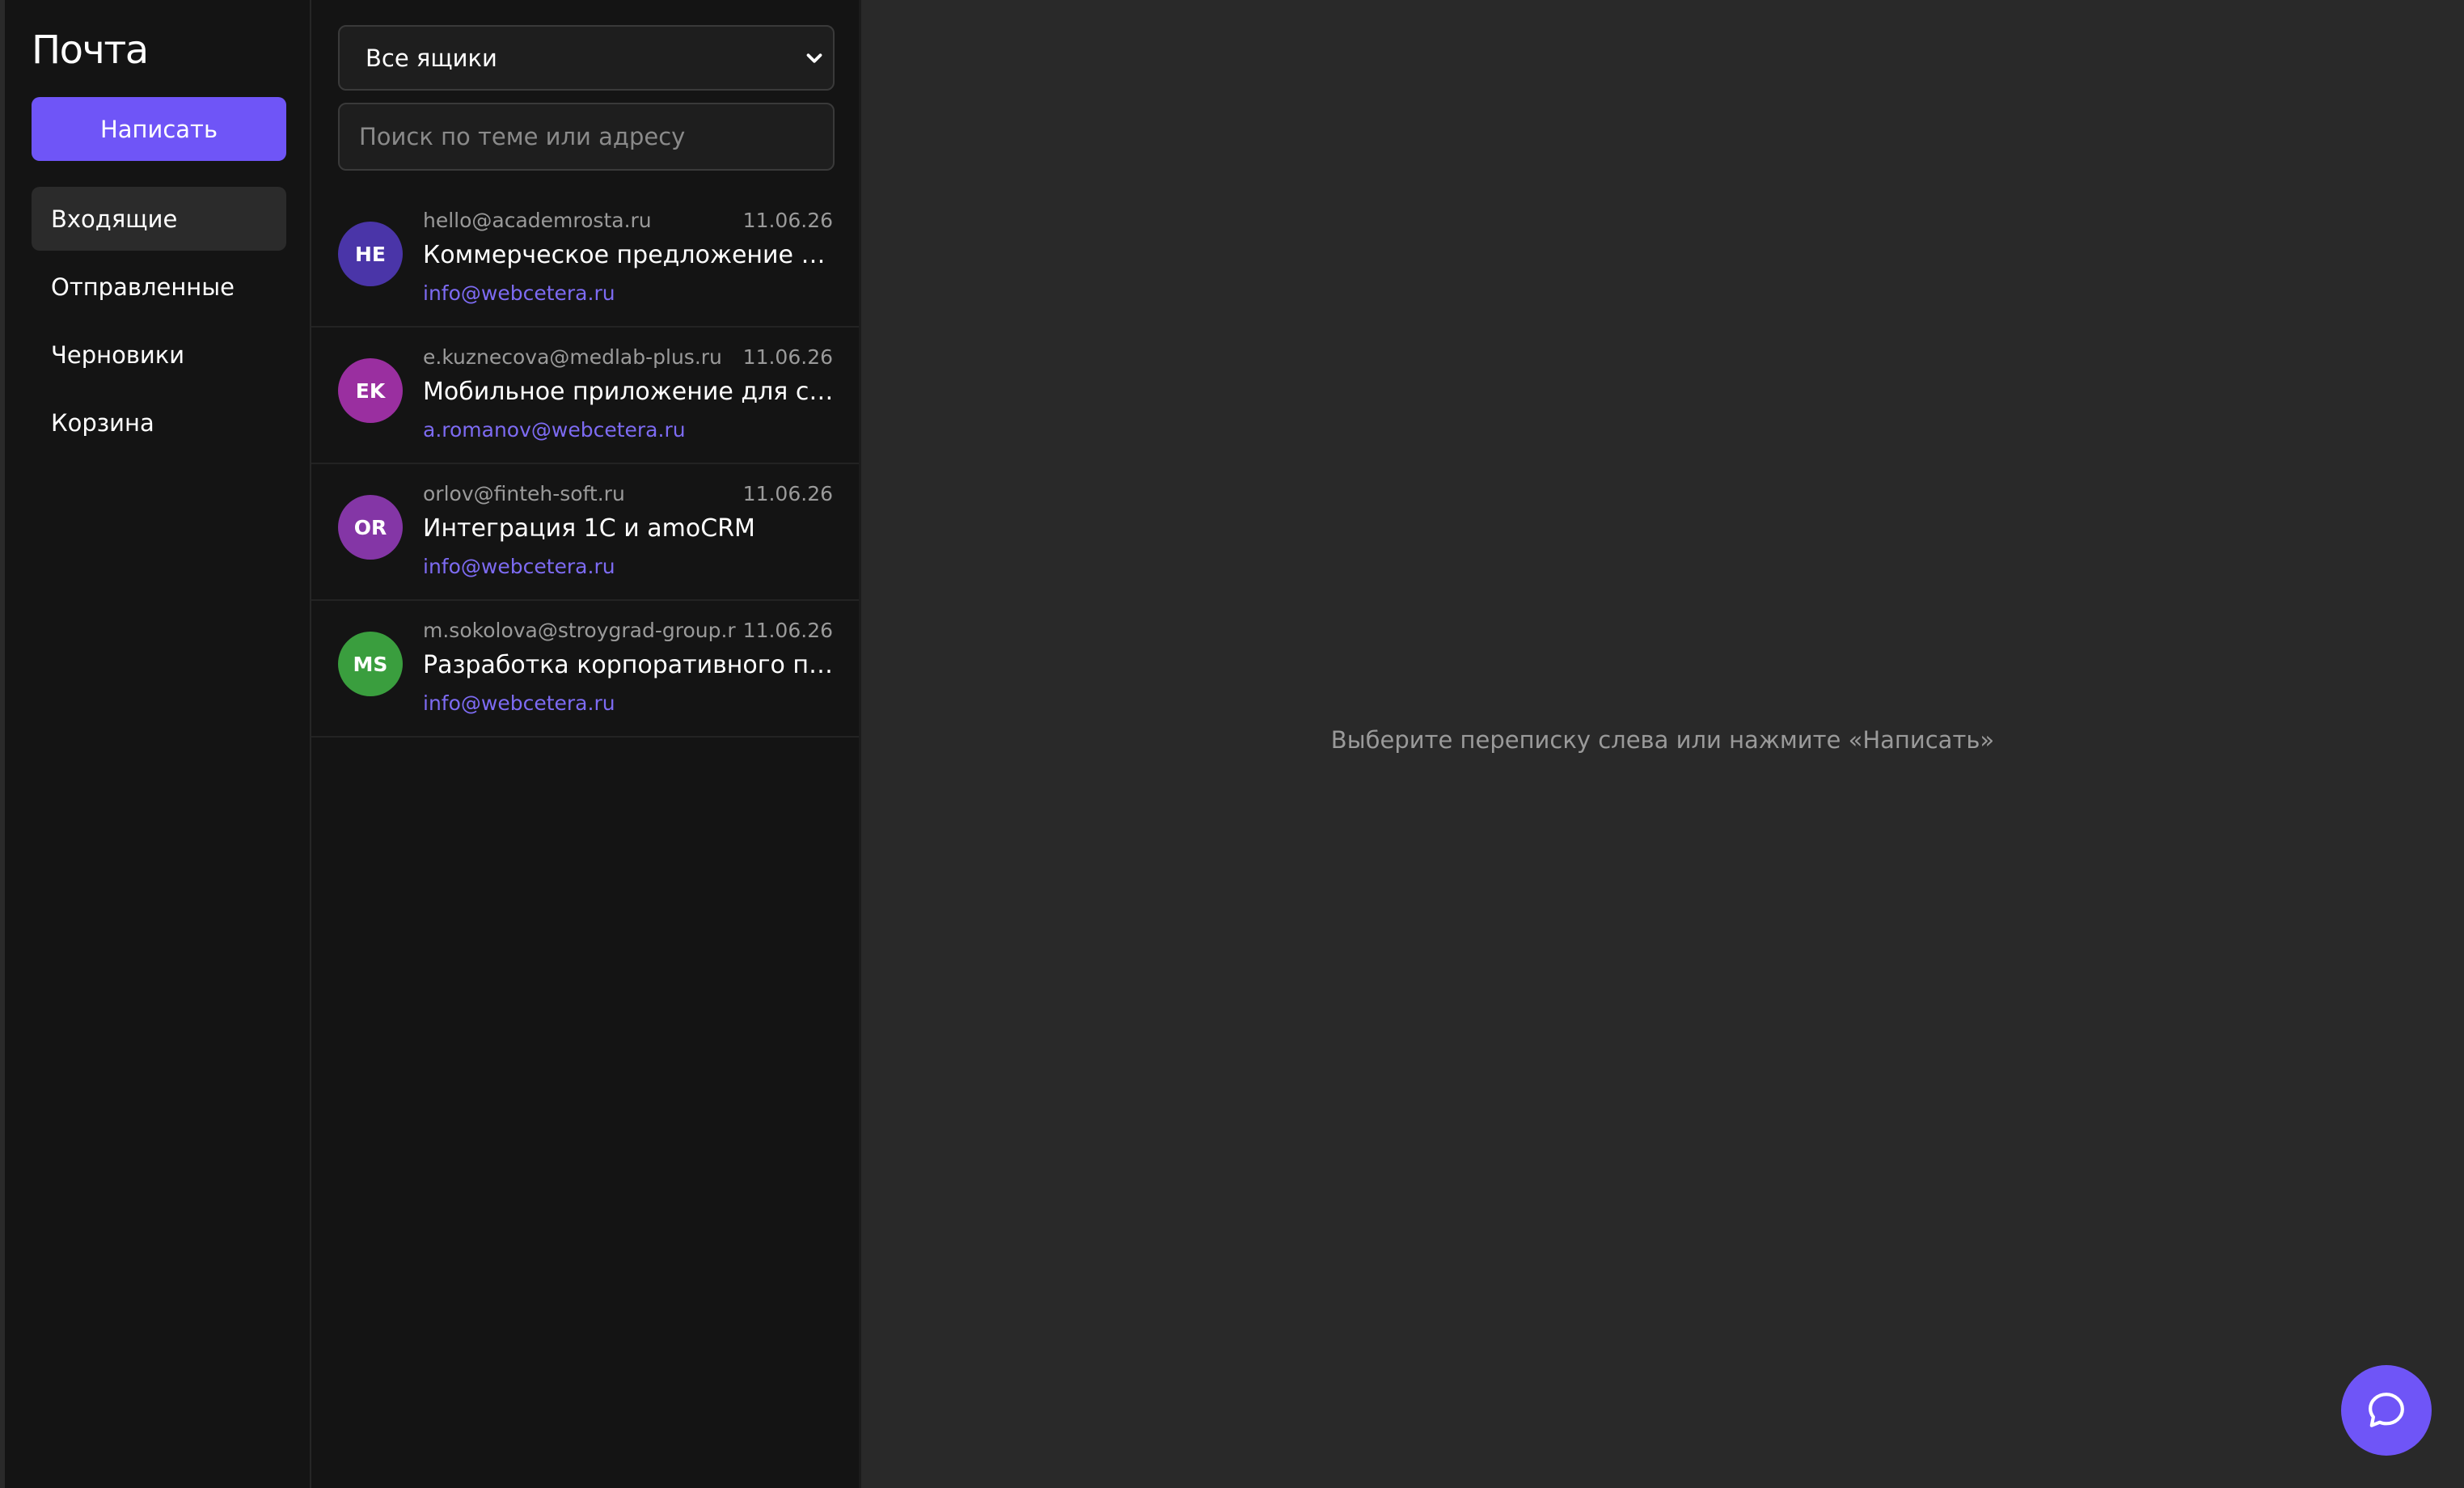  What do you see at coordinates (572, 357) in the screenshot?
I see `message-sender: e.kuznecova@medlab-plus.ru` at bounding box center [572, 357].